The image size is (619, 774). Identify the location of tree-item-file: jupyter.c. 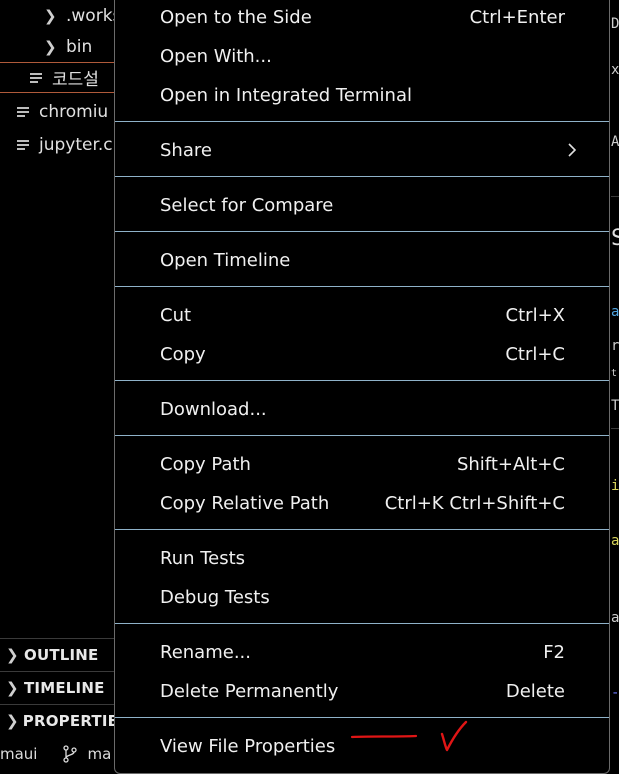
(65, 144).